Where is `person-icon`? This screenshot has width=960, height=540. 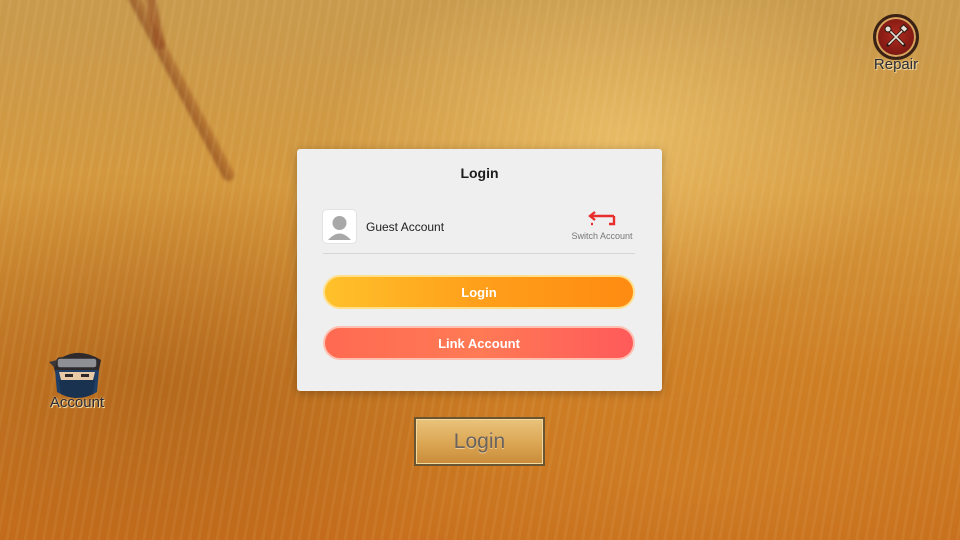 person-icon is located at coordinates (339, 226).